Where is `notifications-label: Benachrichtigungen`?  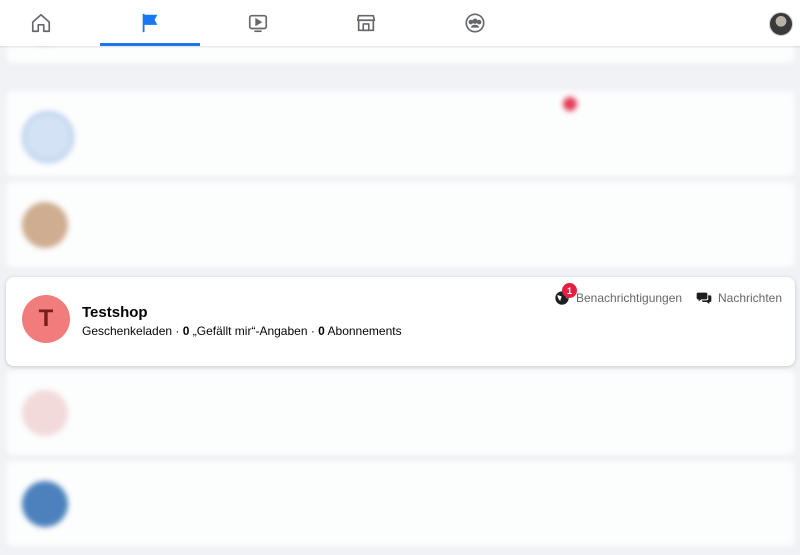
notifications-label: Benachrichtigungen is located at coordinates (629, 298).